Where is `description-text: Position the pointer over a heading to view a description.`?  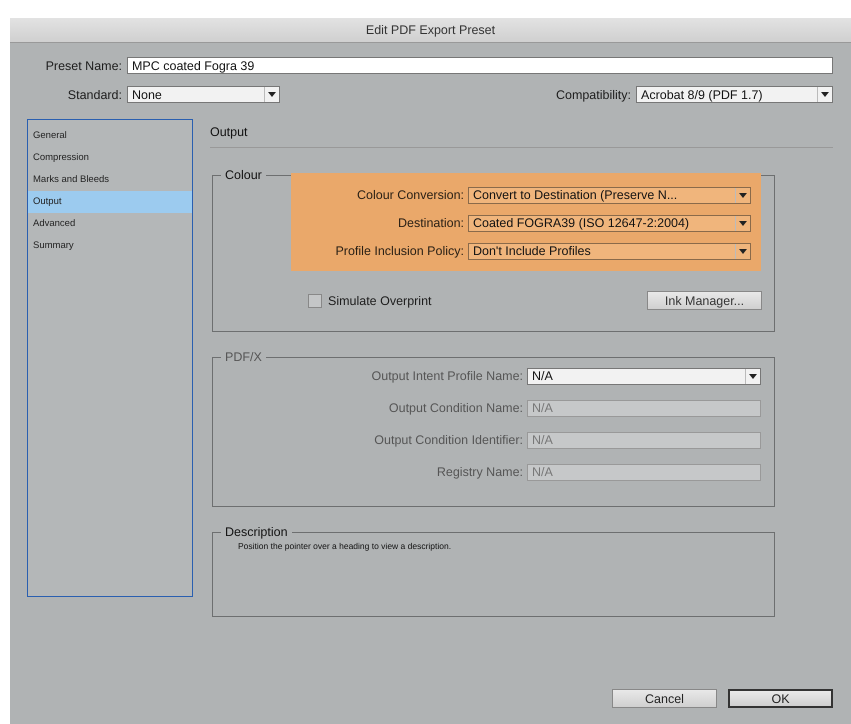 description-text: Position the pointer over a heading to view a description. is located at coordinates (345, 546).